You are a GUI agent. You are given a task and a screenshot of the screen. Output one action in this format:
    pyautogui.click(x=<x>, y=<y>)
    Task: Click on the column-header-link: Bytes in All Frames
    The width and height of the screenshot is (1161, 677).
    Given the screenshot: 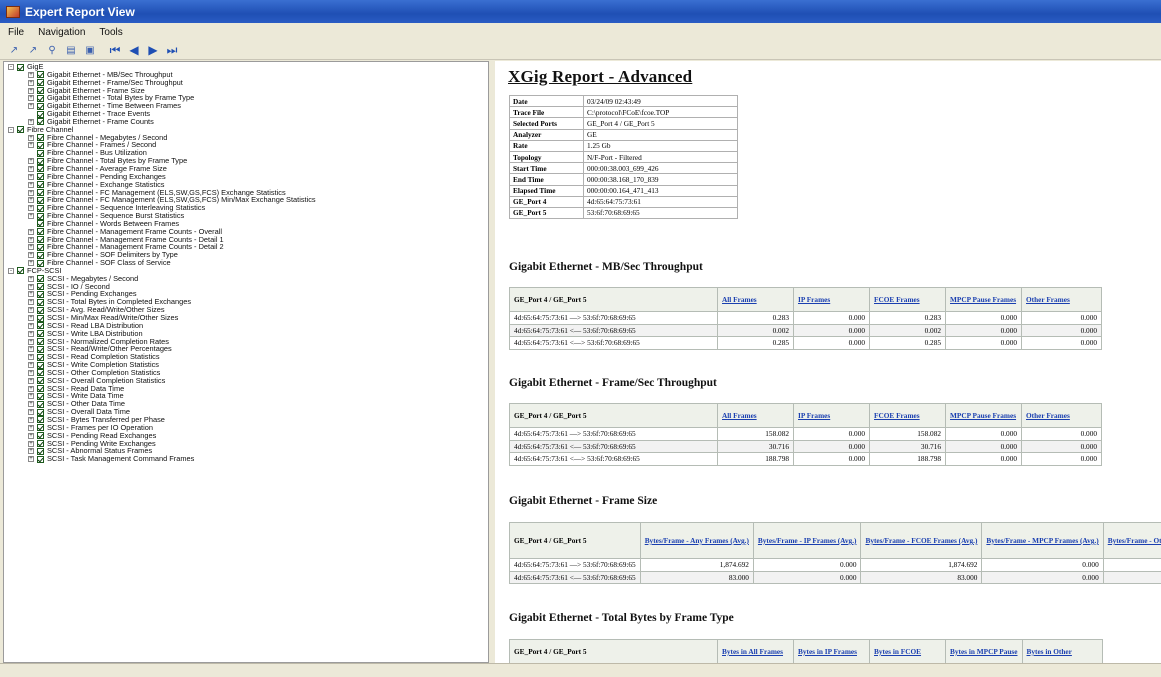 What is the action you would take?
    pyautogui.click(x=755, y=651)
    